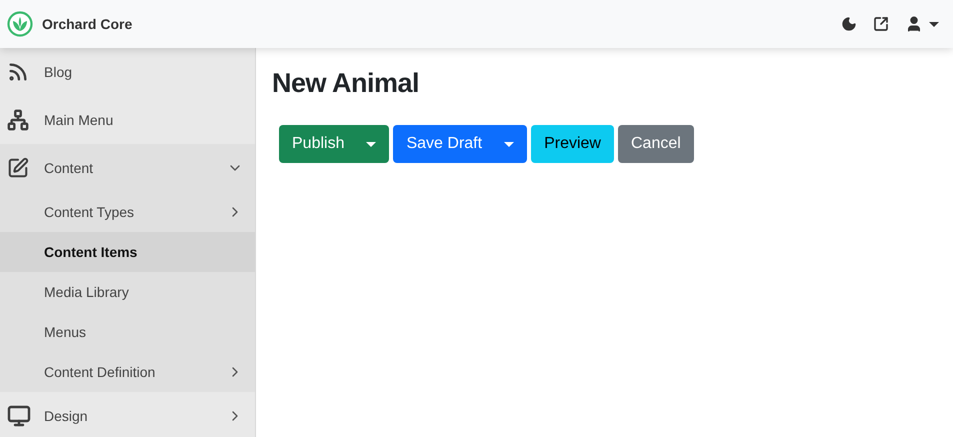  I want to click on sidebar-item: Main Menu, so click(127, 120).